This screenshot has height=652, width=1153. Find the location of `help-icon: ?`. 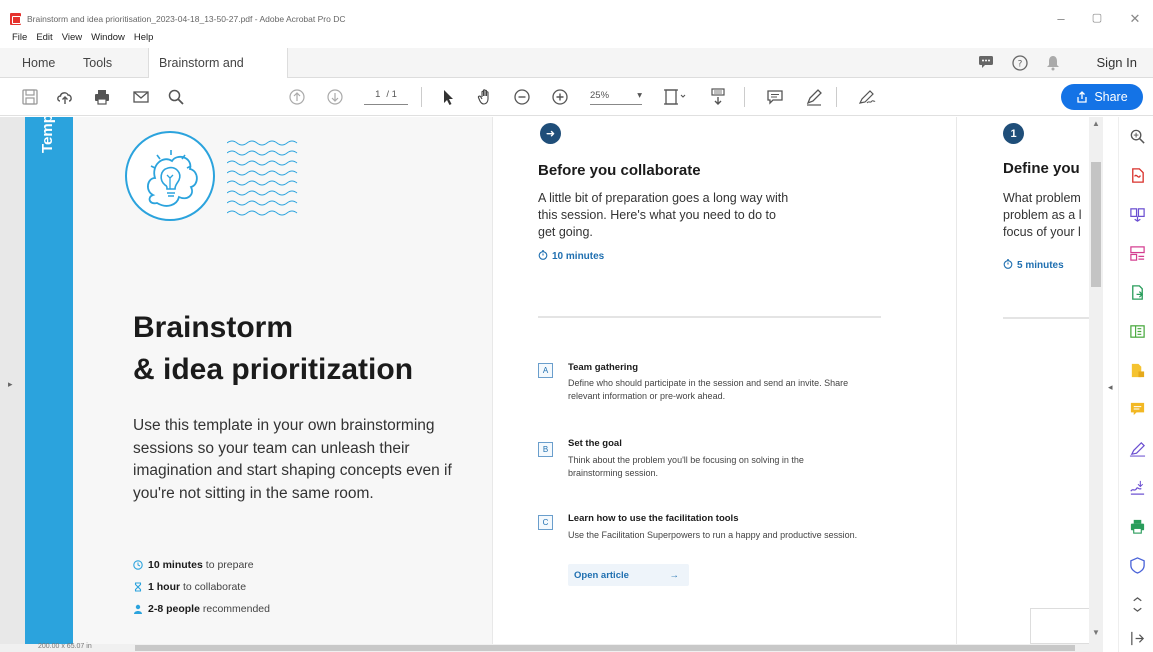

help-icon: ? is located at coordinates (1020, 64).